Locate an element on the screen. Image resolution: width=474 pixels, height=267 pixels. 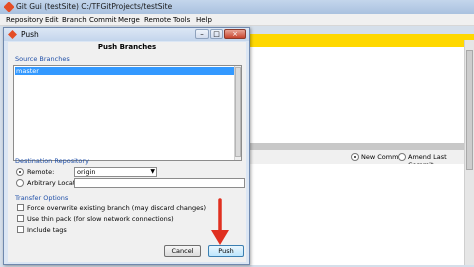
force-overwrite-checkbox is located at coordinates (20, 207).